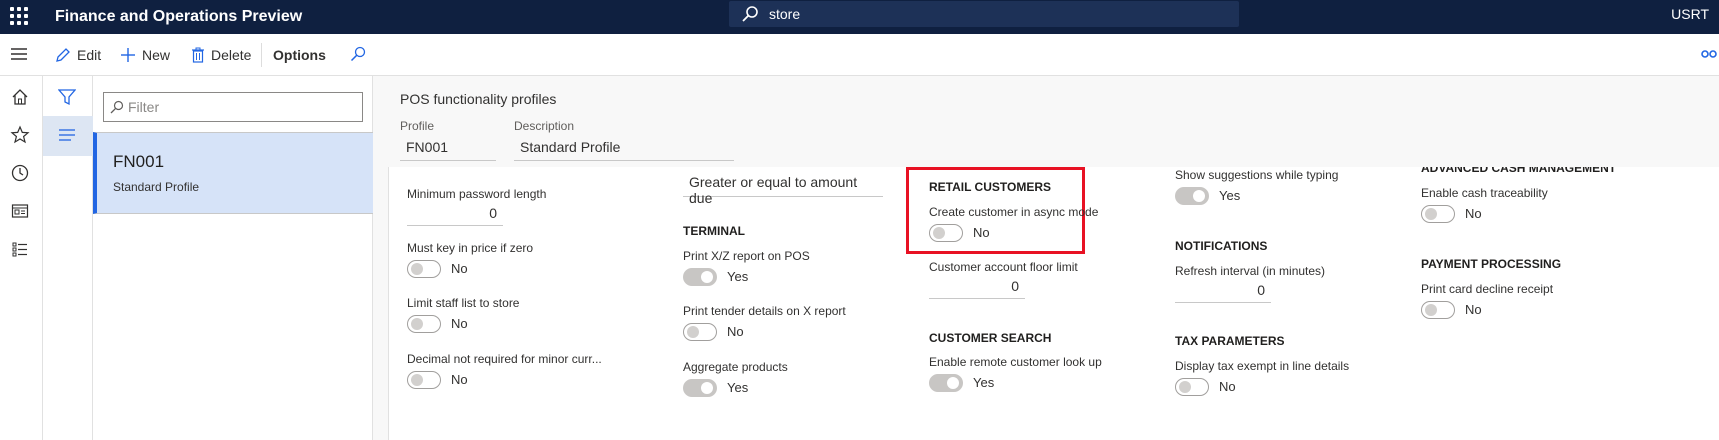 The image size is (1719, 440). What do you see at coordinates (946, 233) in the screenshot?
I see `async-toggle` at bounding box center [946, 233].